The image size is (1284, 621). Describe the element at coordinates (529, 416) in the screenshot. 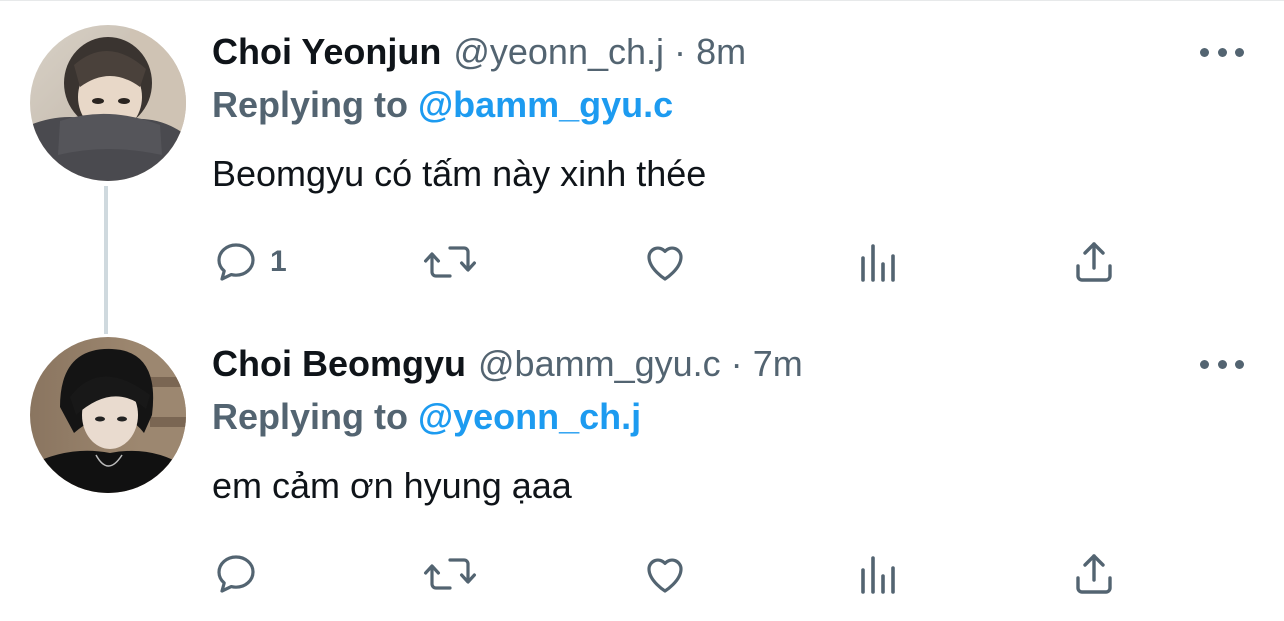

I see `mention-link: @yeonn_ch.j` at that location.